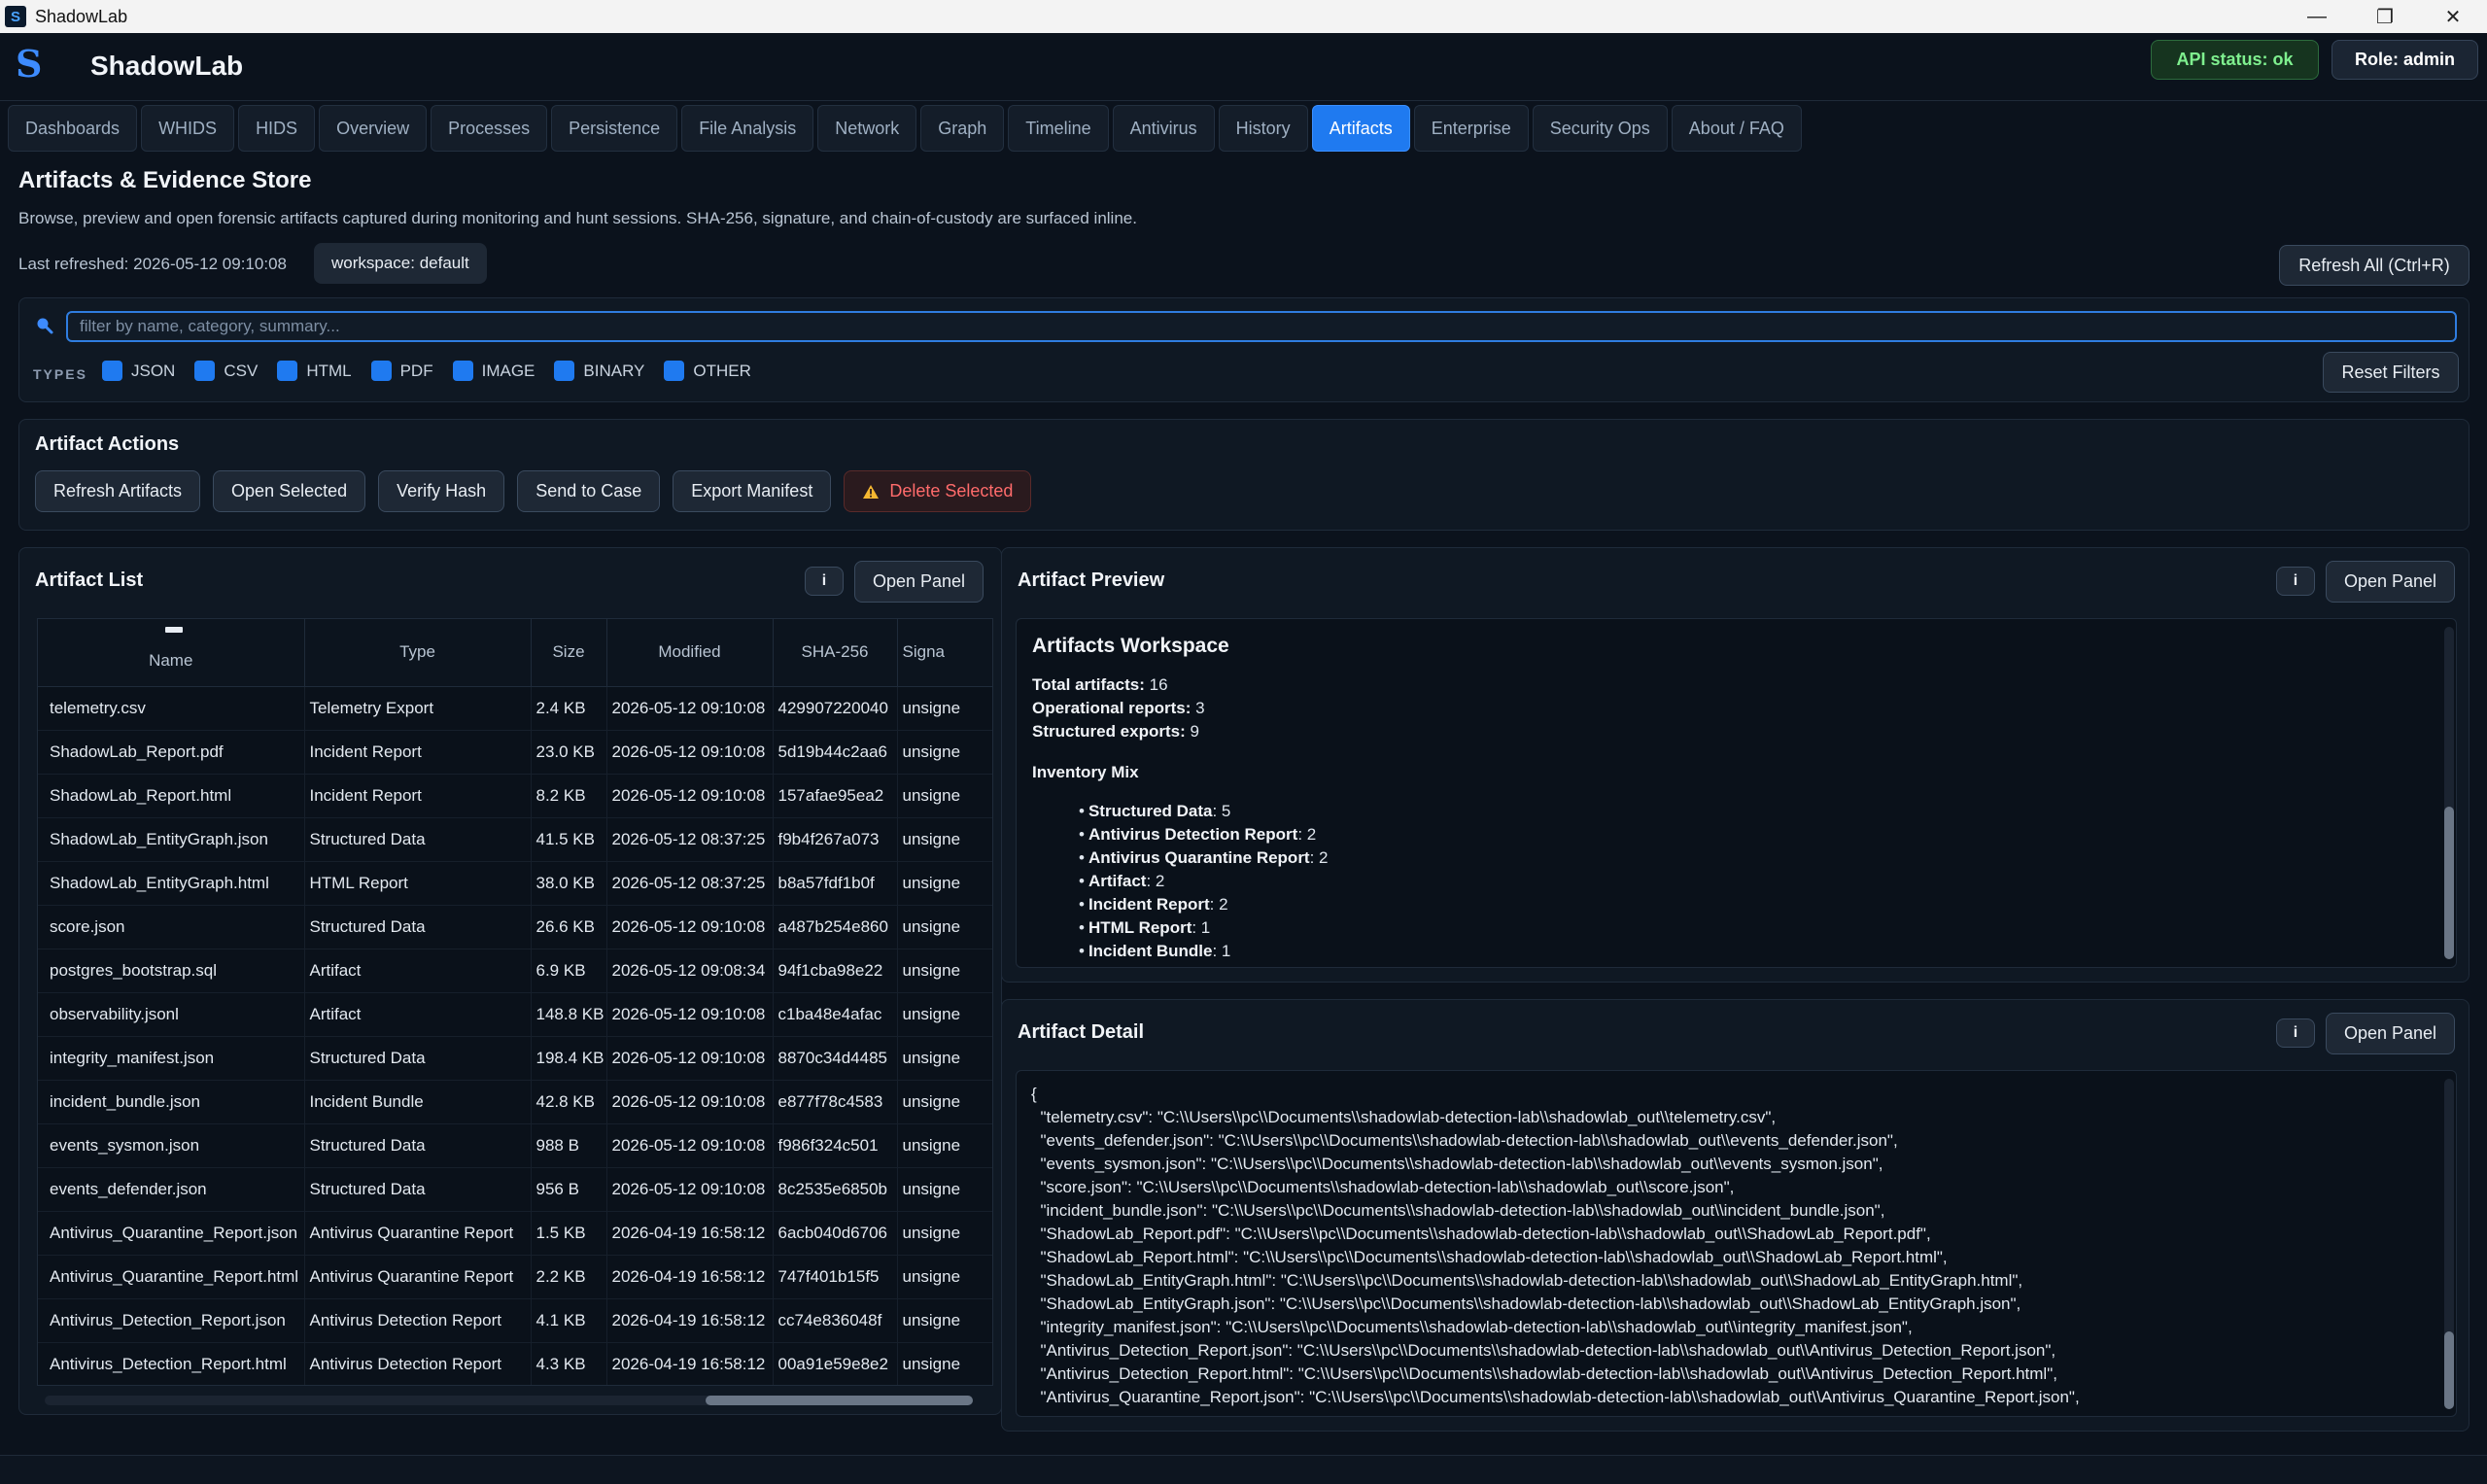 The height and width of the screenshot is (1484, 2487). Describe the element at coordinates (753, 491) in the screenshot. I see `export-manifest-button: Export Manifest` at that location.